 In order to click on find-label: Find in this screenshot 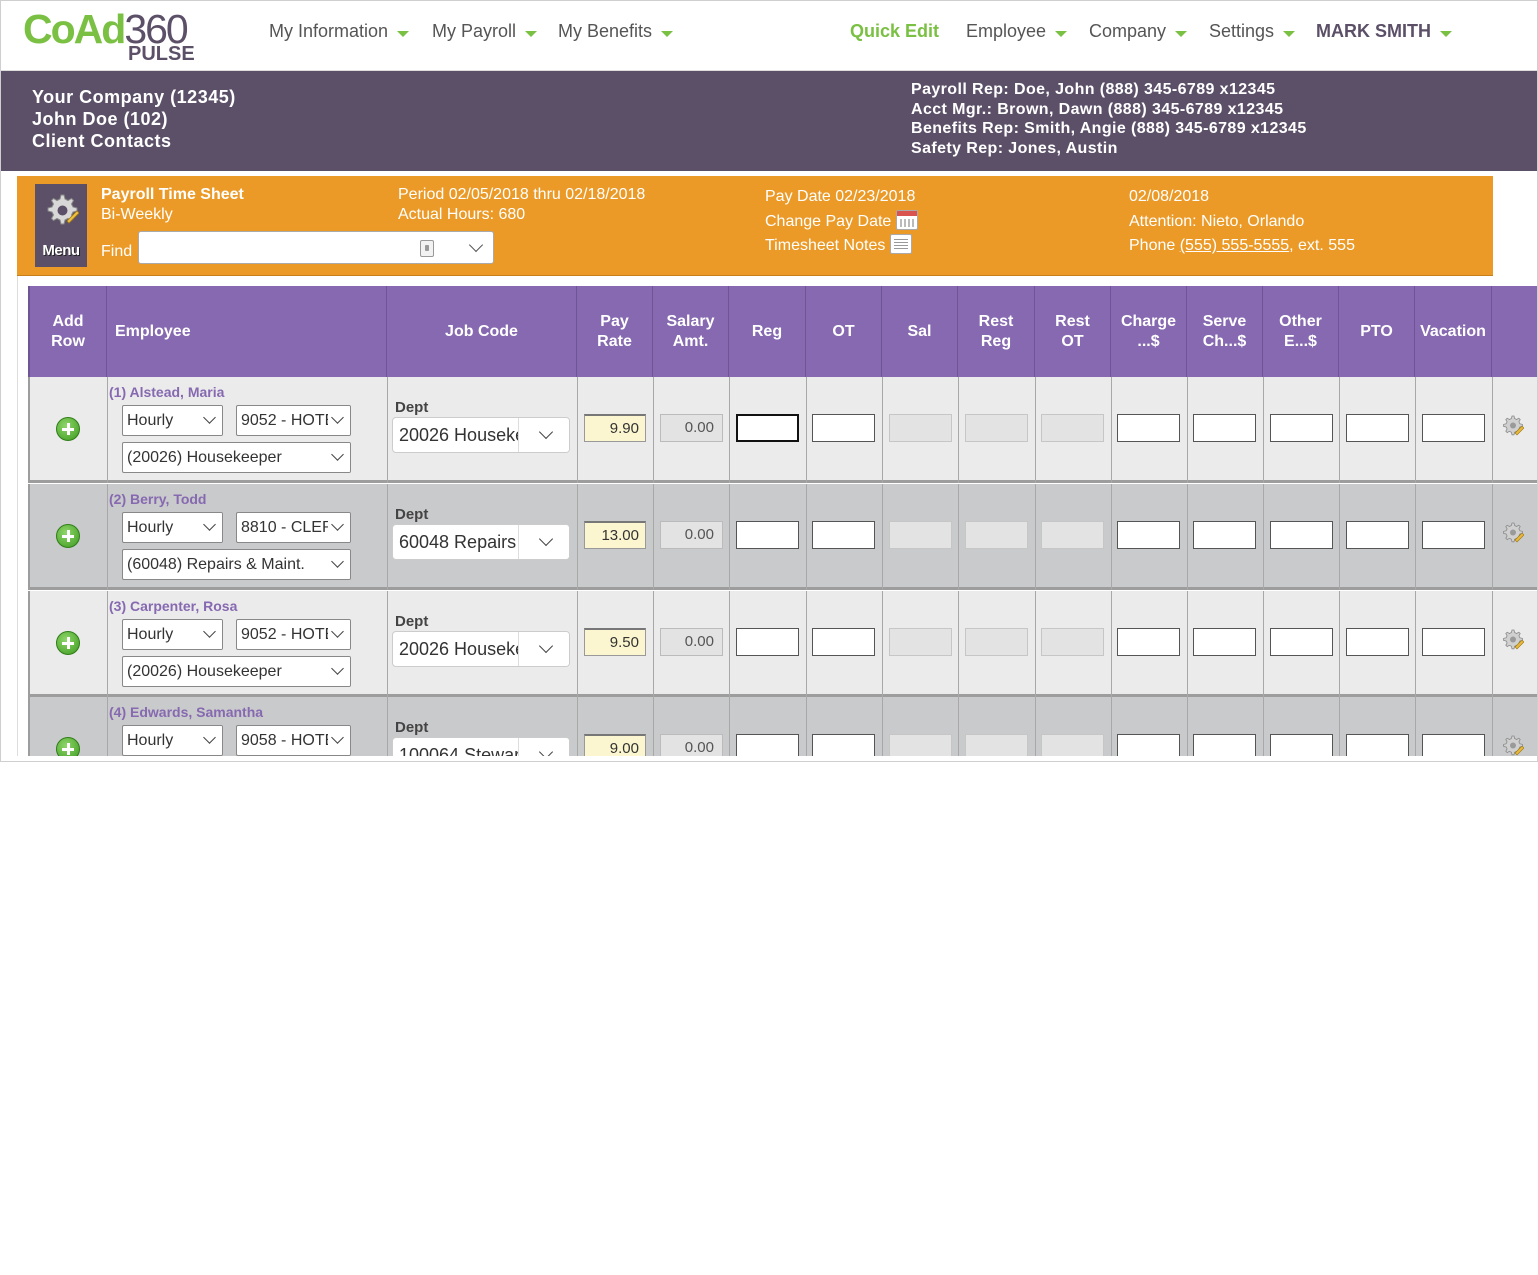, I will do `click(117, 251)`.